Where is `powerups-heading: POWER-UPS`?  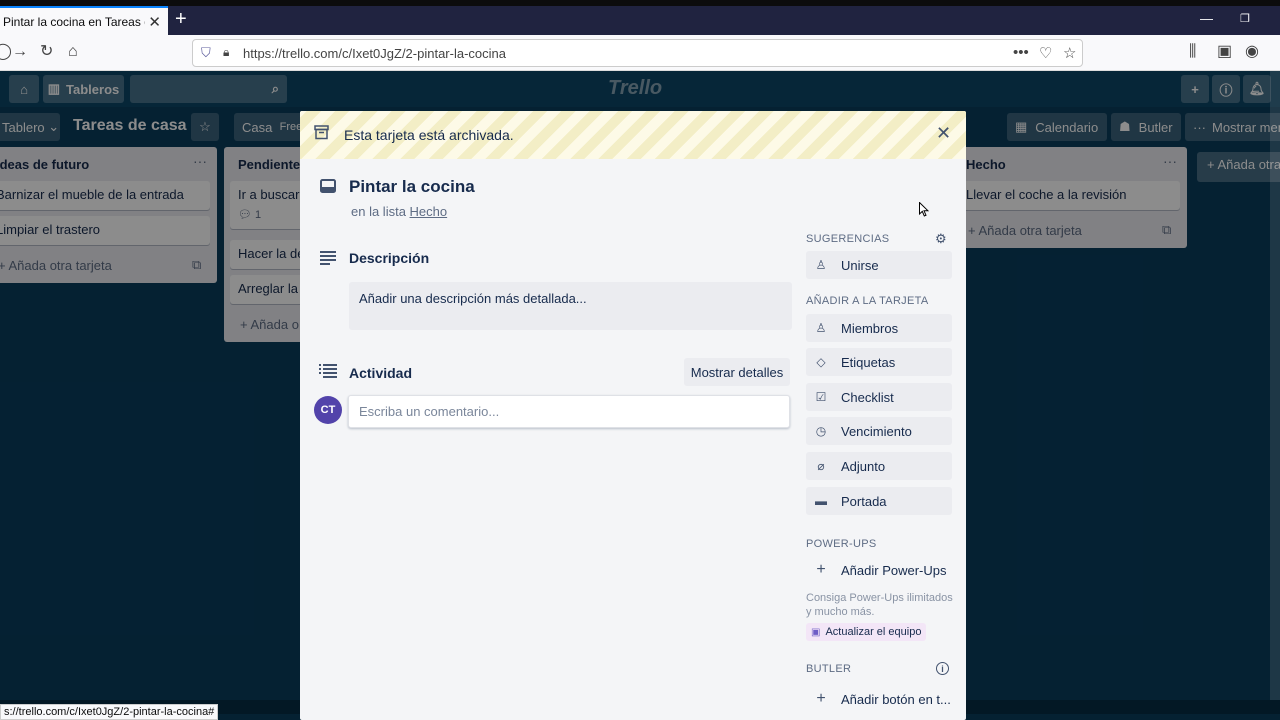 powerups-heading: POWER-UPS is located at coordinates (841, 544).